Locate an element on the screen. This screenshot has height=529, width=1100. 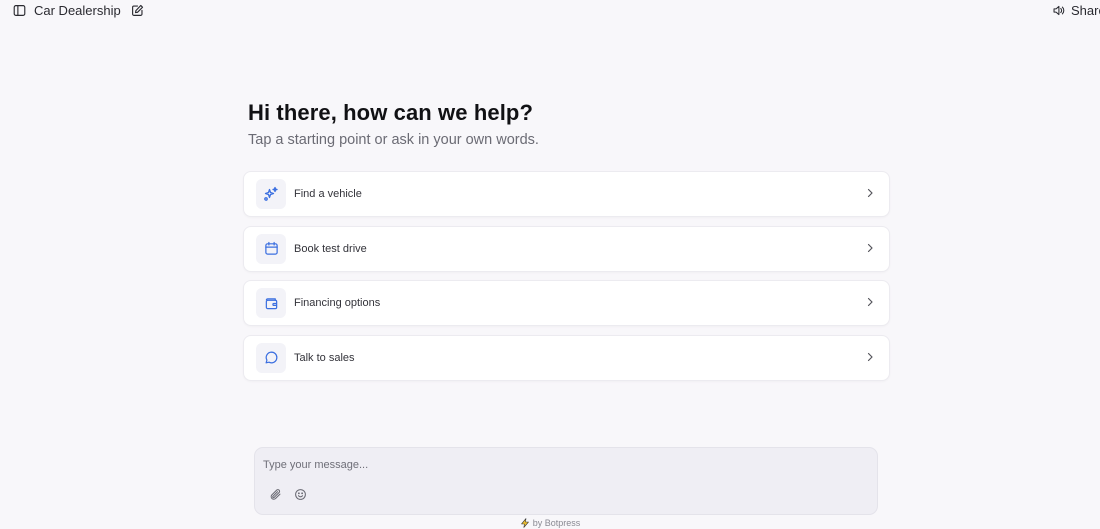
edit-icon is located at coordinates (137, 10).